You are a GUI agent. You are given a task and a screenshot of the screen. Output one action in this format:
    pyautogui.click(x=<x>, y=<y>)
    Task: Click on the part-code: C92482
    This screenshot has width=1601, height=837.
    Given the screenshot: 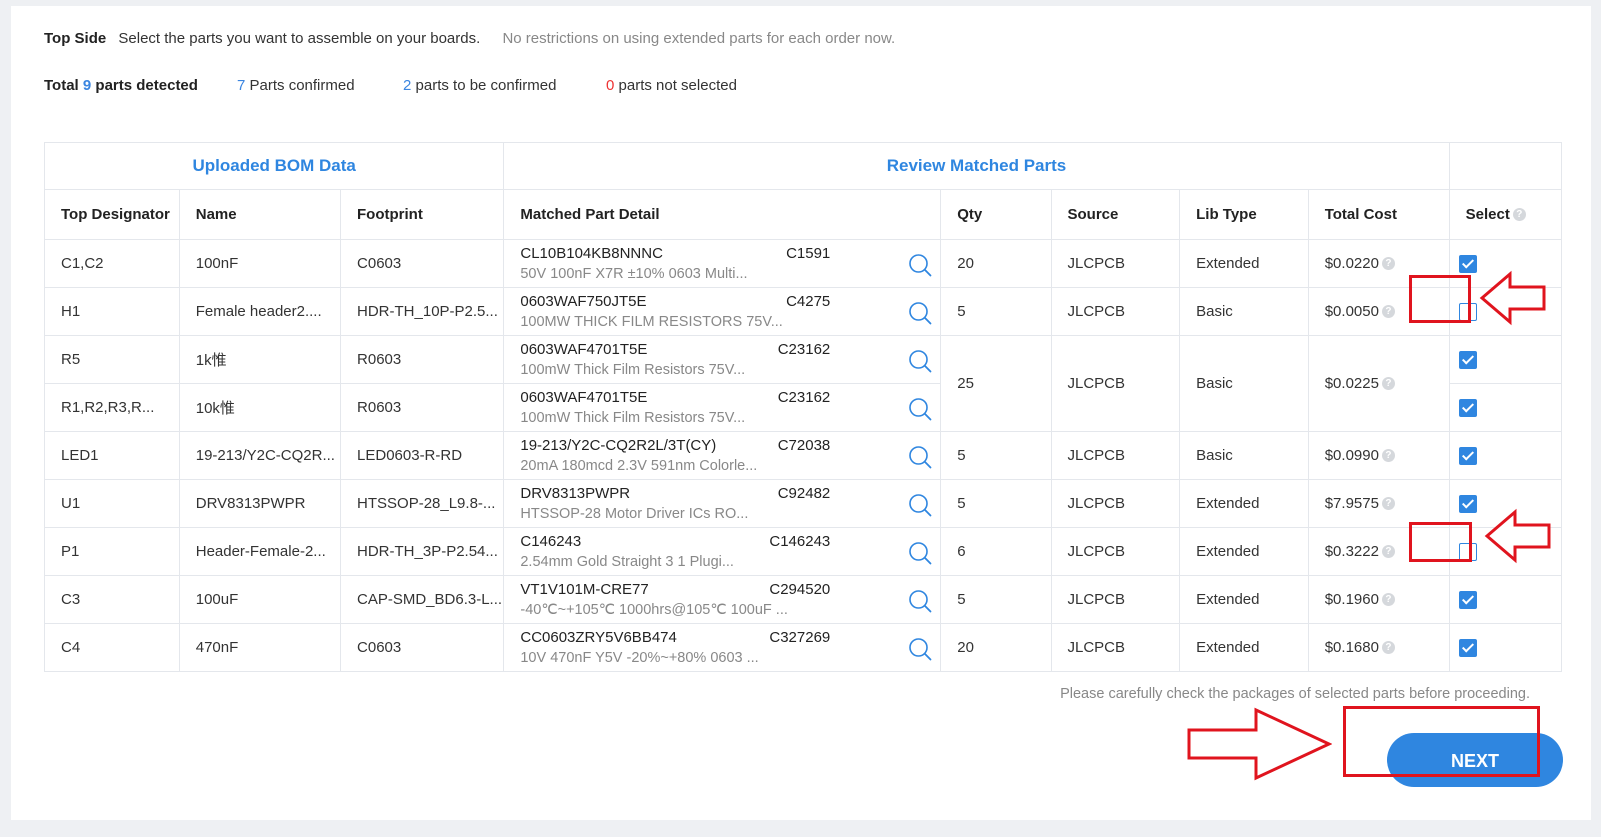 What is the action you would take?
    pyautogui.click(x=804, y=493)
    